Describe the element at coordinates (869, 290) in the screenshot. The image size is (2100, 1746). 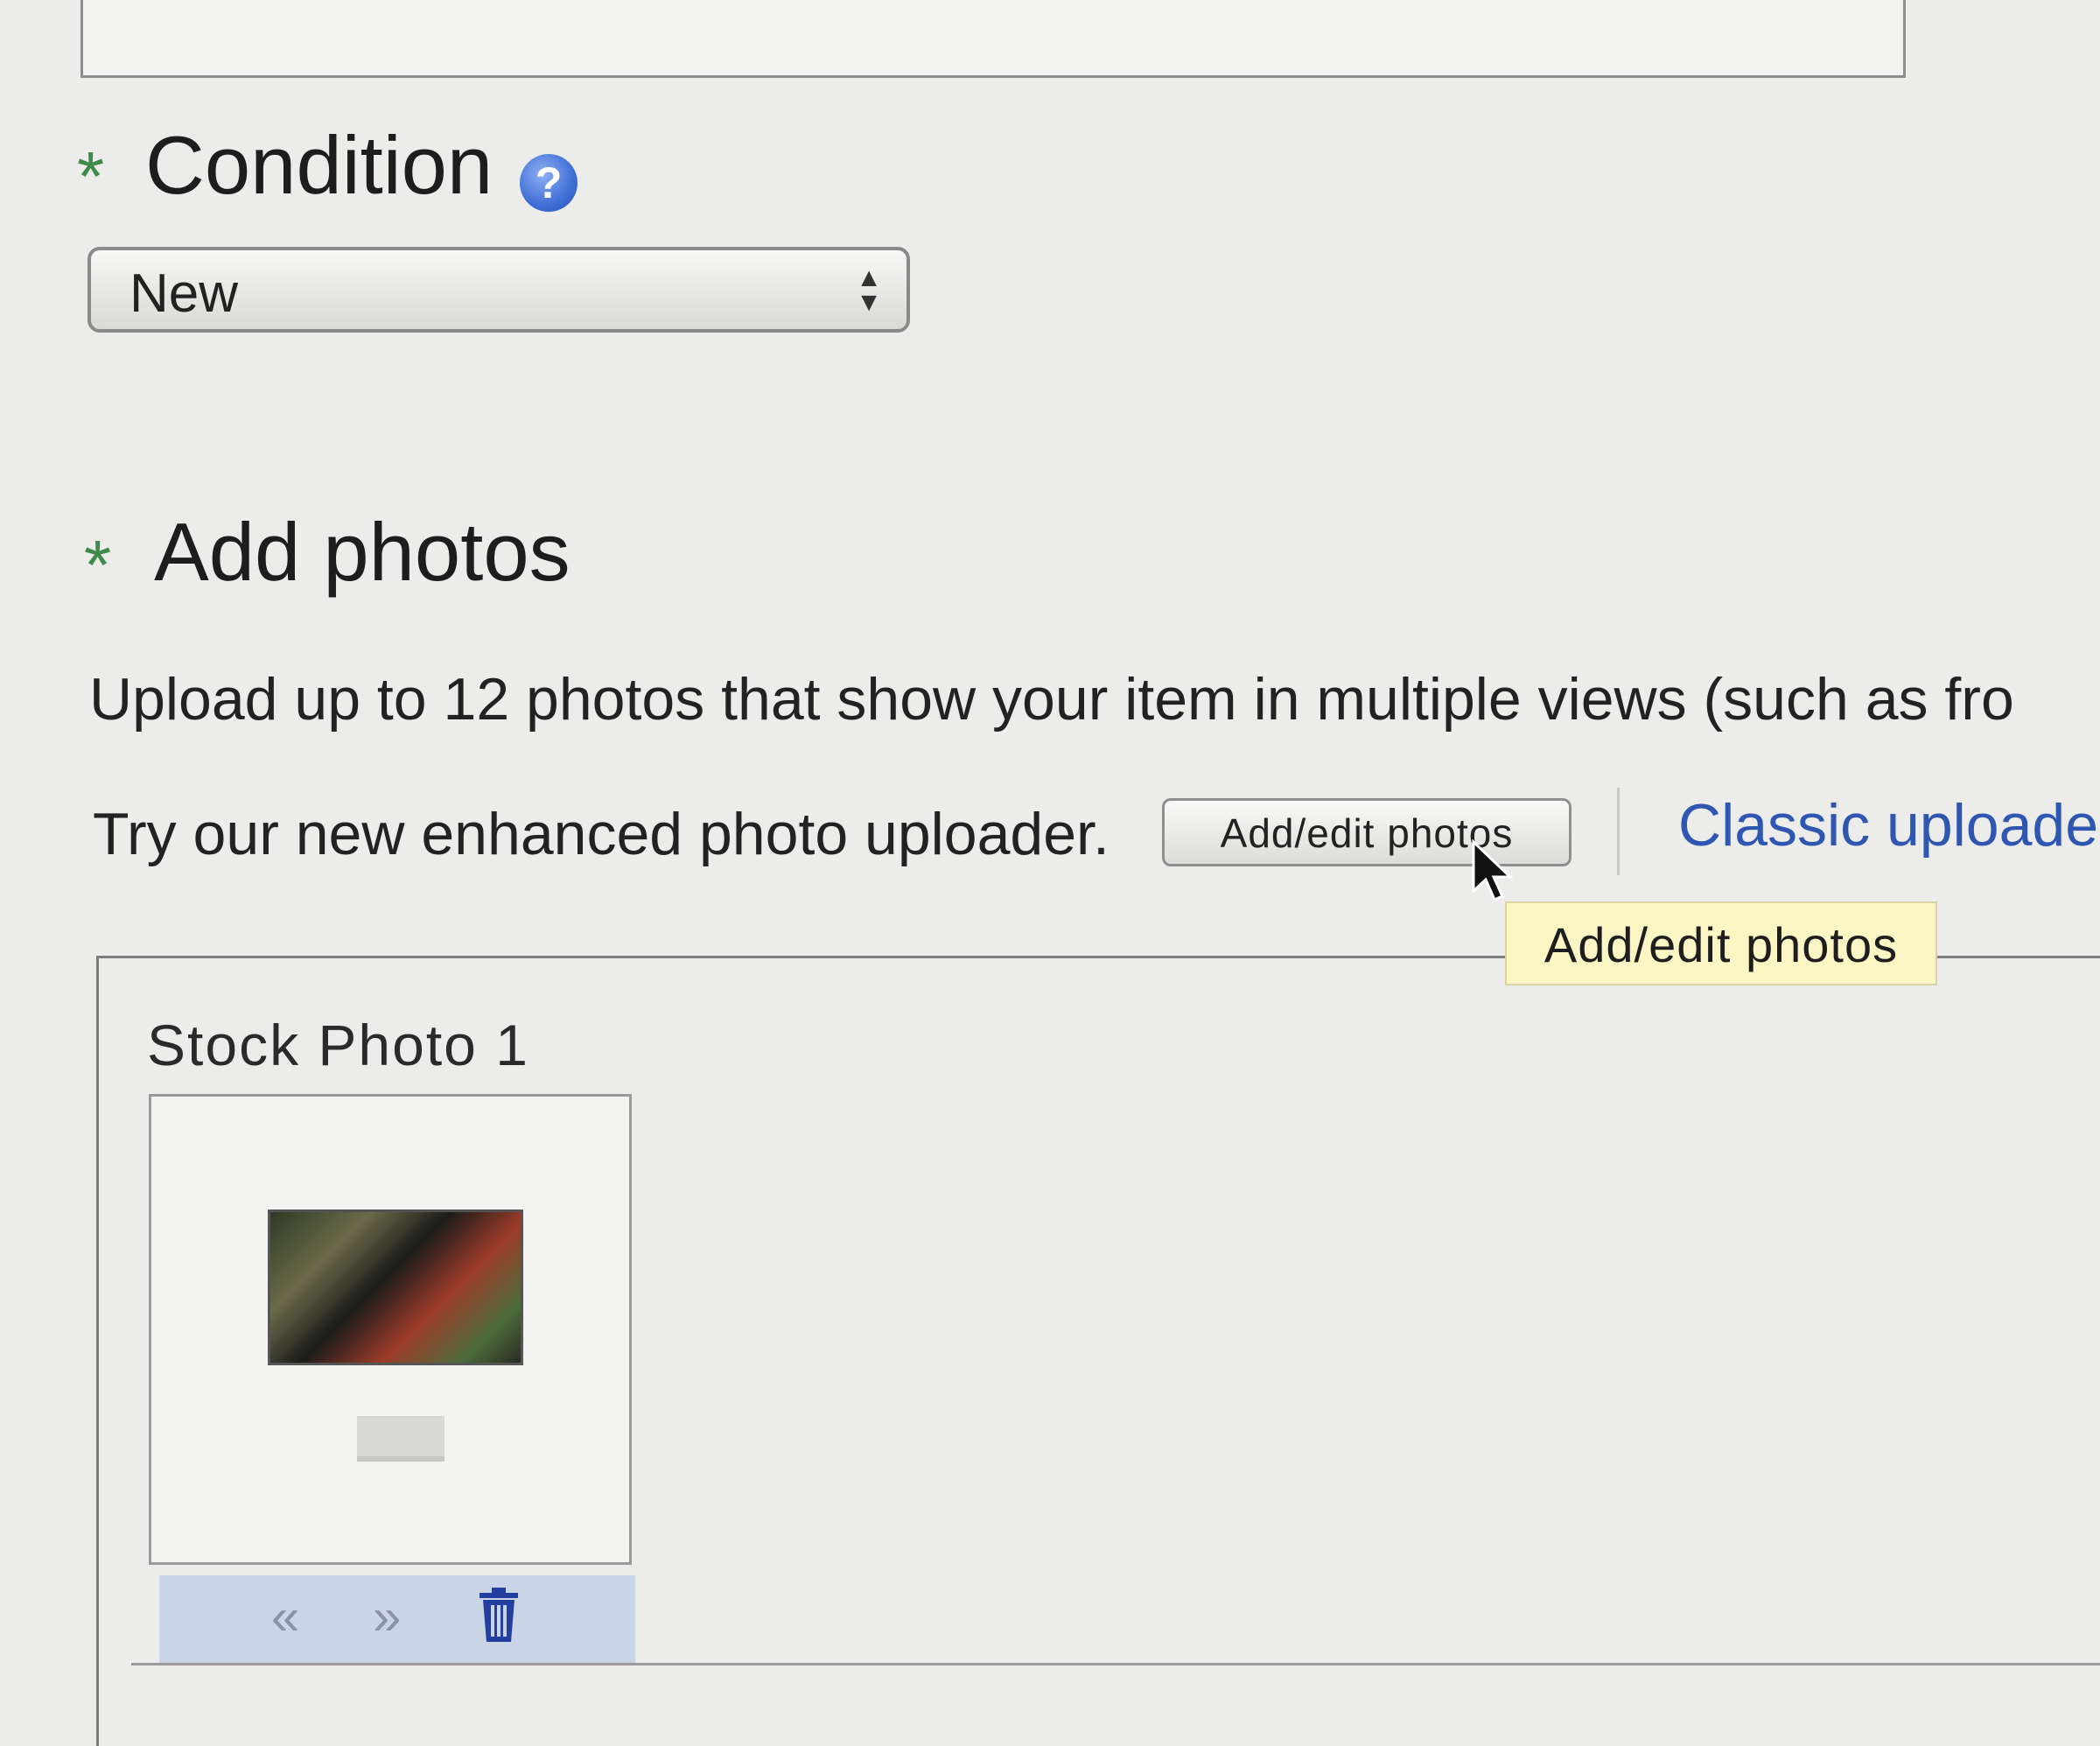
I see `select-arrows-icon: ▲ ▼` at that location.